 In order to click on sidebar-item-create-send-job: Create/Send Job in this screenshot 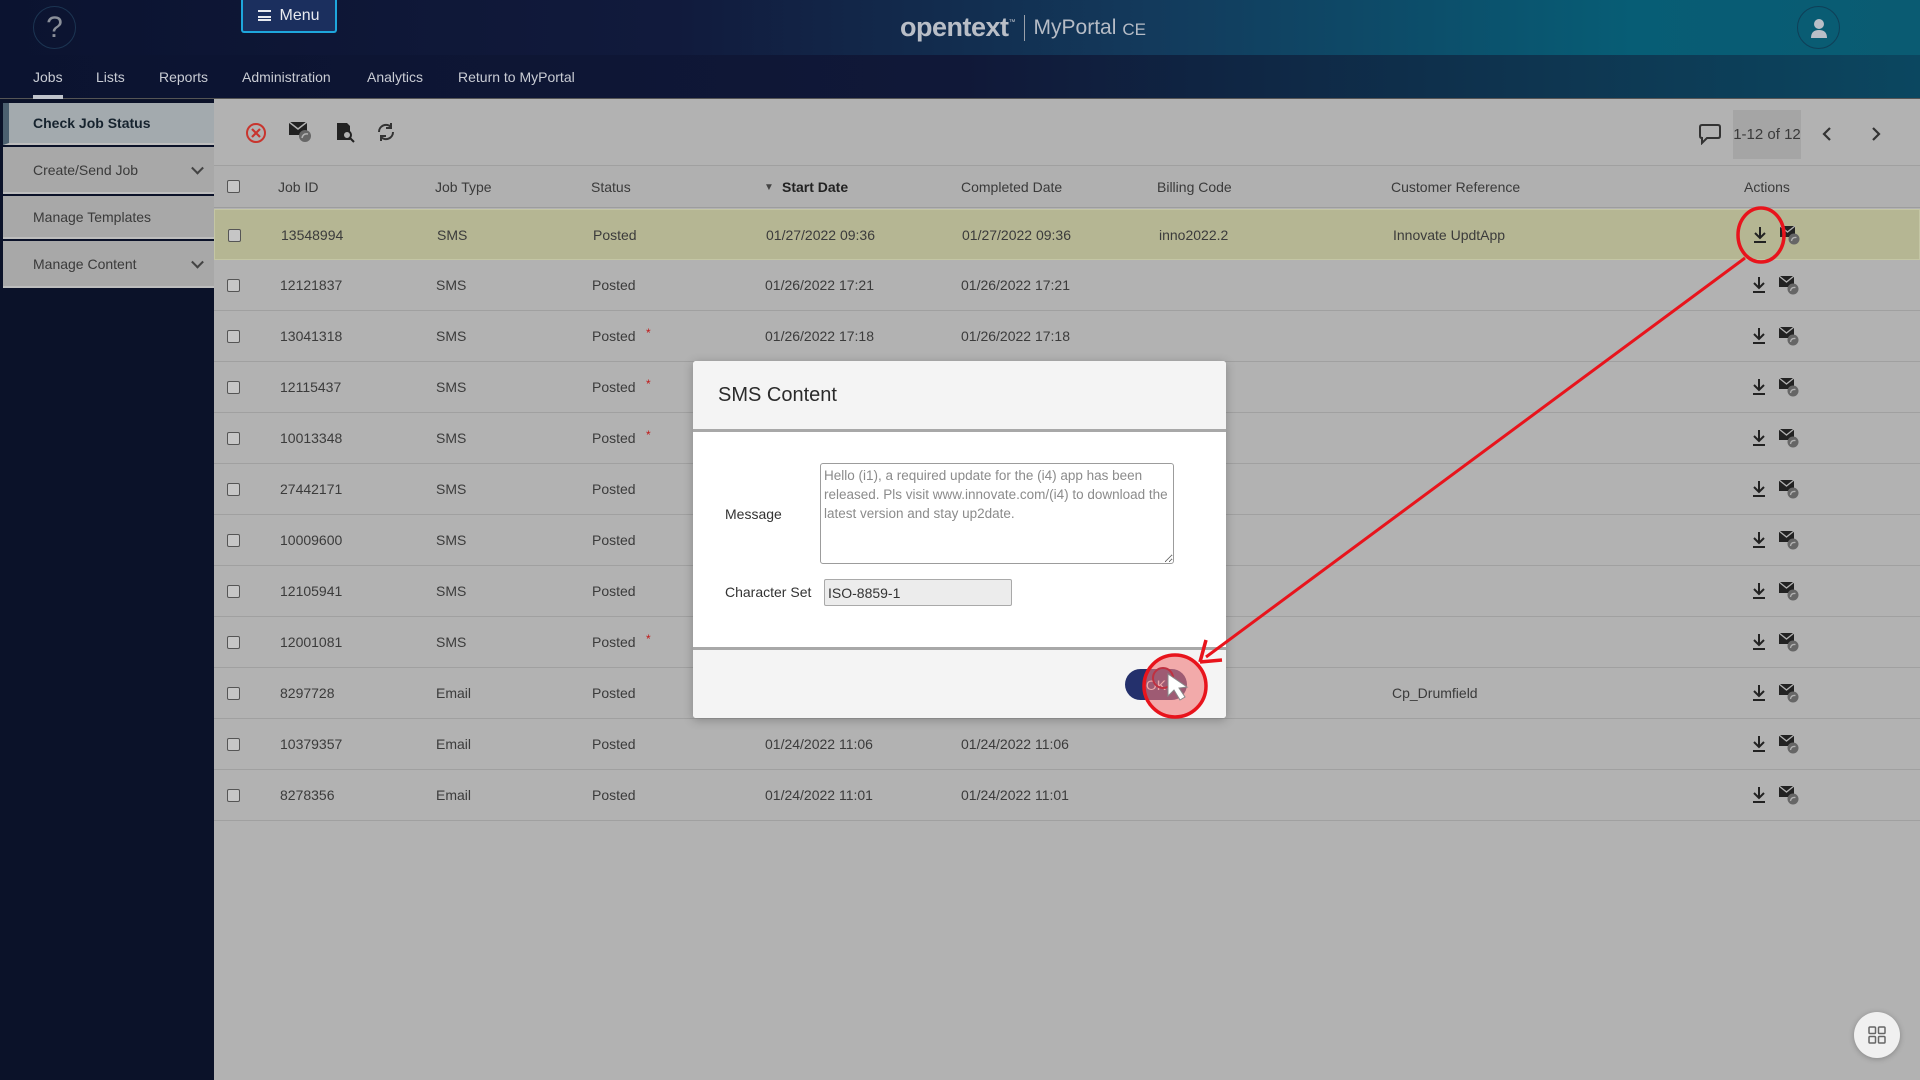, I will do `click(108, 170)`.